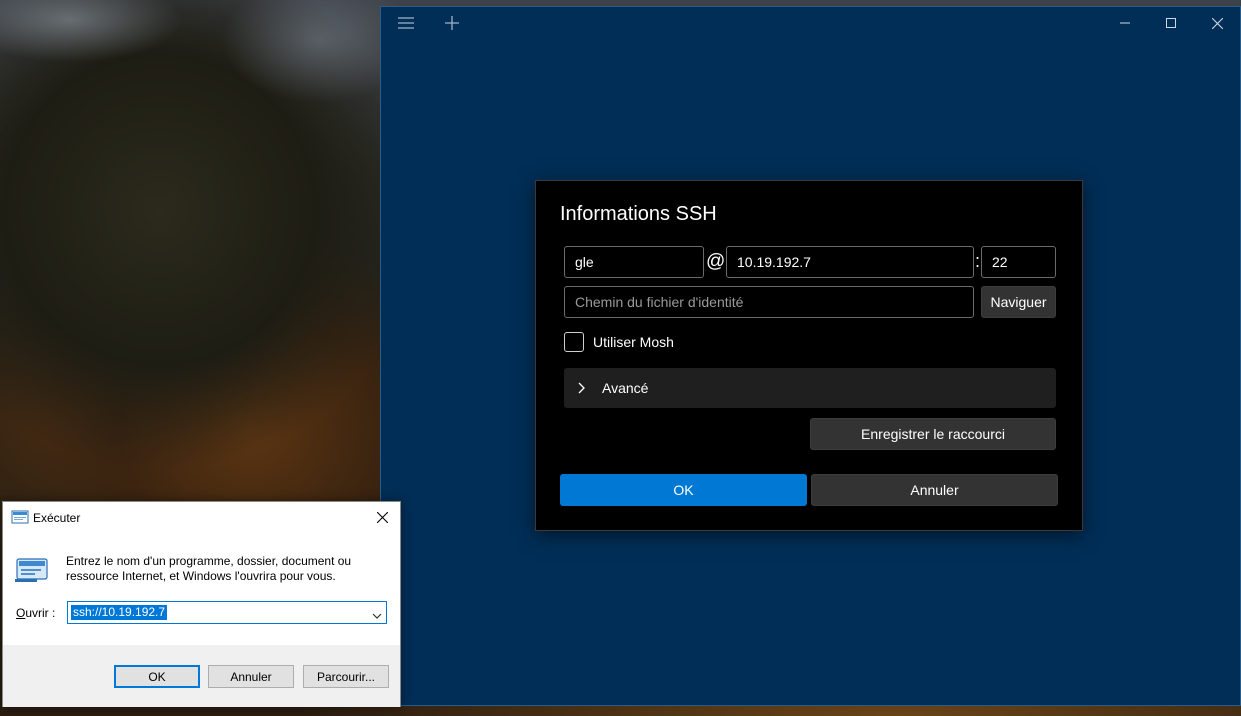 The image size is (1241, 716). What do you see at coordinates (633, 342) in the screenshot?
I see `mosh-label: Utiliser Mosh` at bounding box center [633, 342].